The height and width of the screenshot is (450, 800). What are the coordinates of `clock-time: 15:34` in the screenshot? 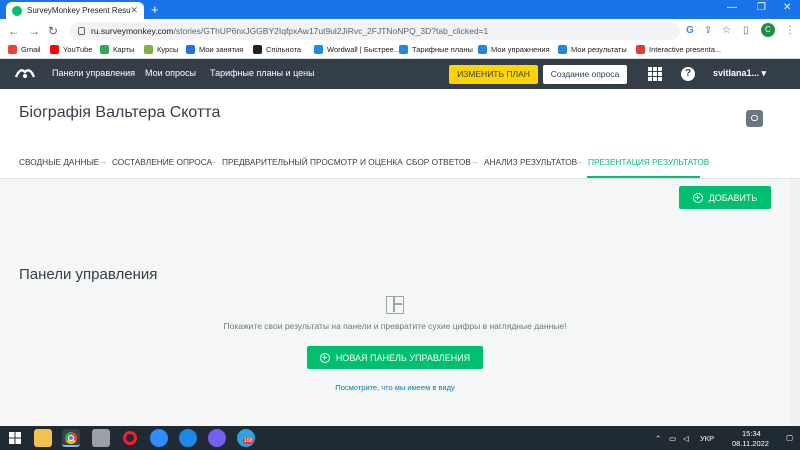 It's located at (751, 433).